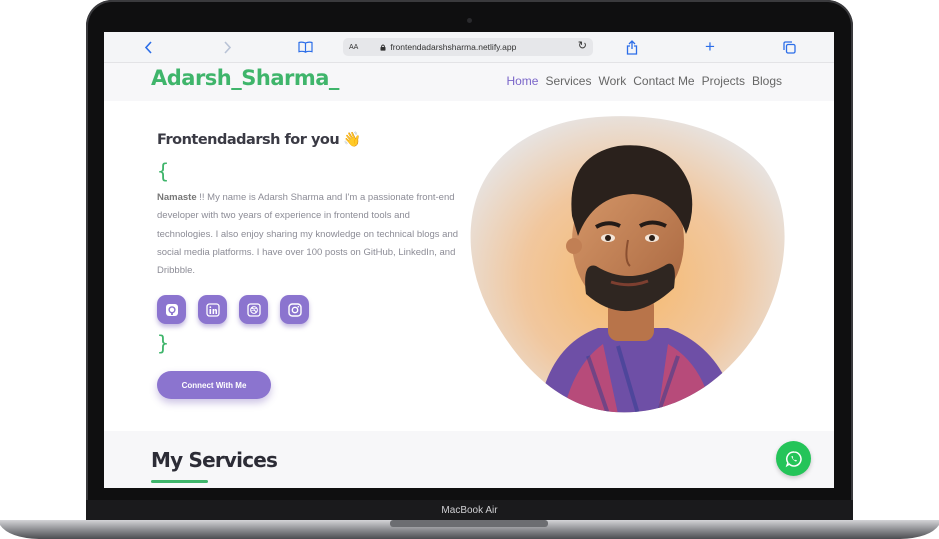 The image size is (939, 539). Describe the element at coordinates (663, 81) in the screenshot. I see `nav-contact-me: Contact Me` at that location.